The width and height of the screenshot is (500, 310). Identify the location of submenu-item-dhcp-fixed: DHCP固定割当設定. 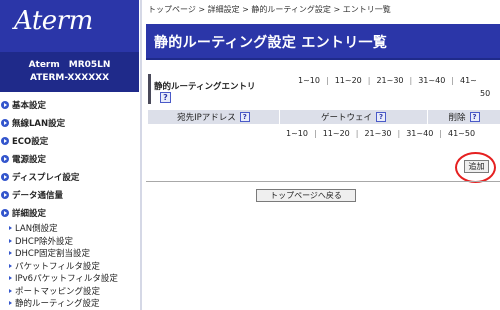
(69, 253).